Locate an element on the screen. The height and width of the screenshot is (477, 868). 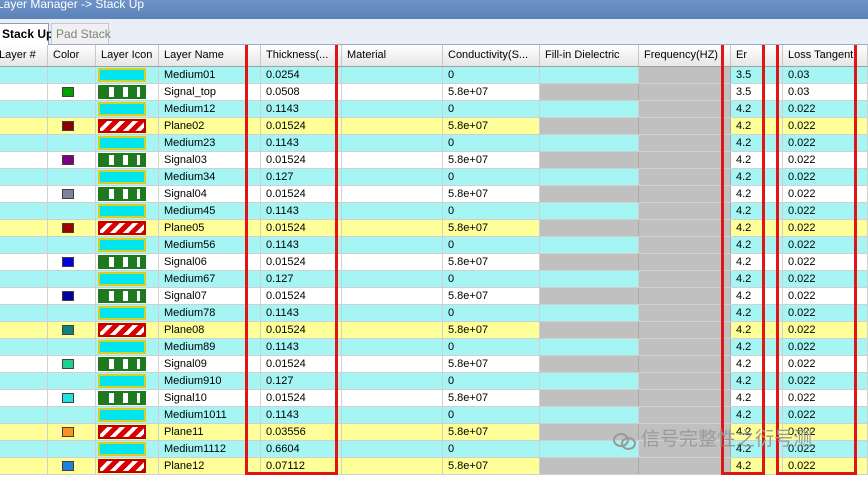
layer-name-cell: Medium34 is located at coordinates (210, 177).